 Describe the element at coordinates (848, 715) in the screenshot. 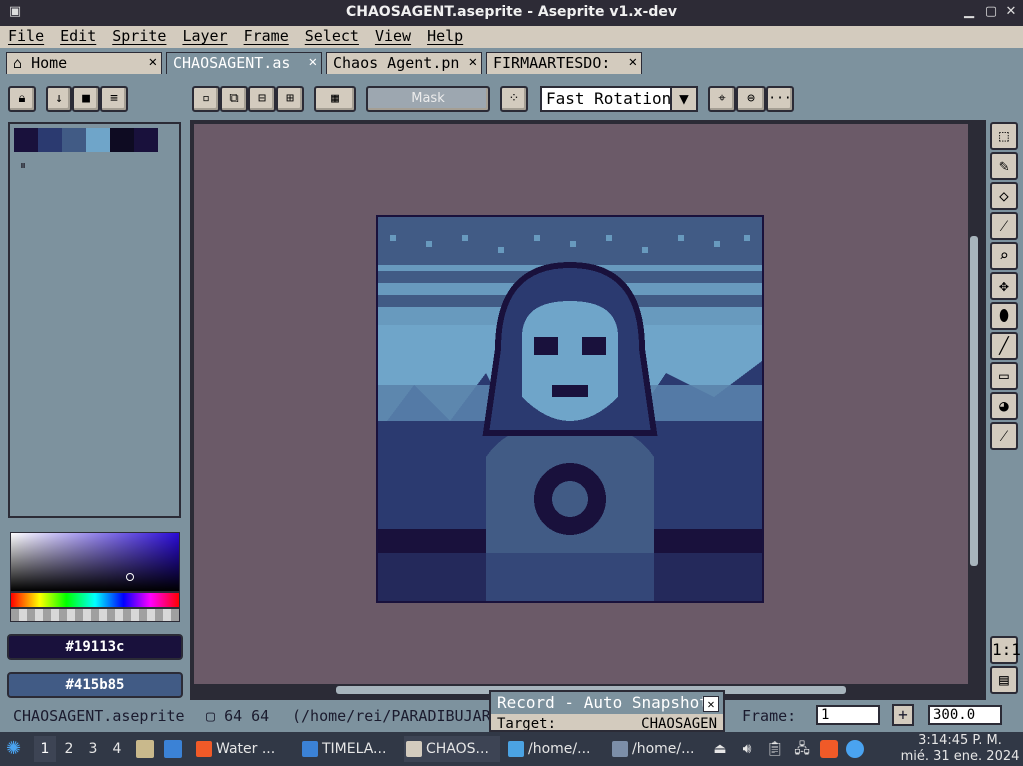

I see `frame-input: 1` at that location.